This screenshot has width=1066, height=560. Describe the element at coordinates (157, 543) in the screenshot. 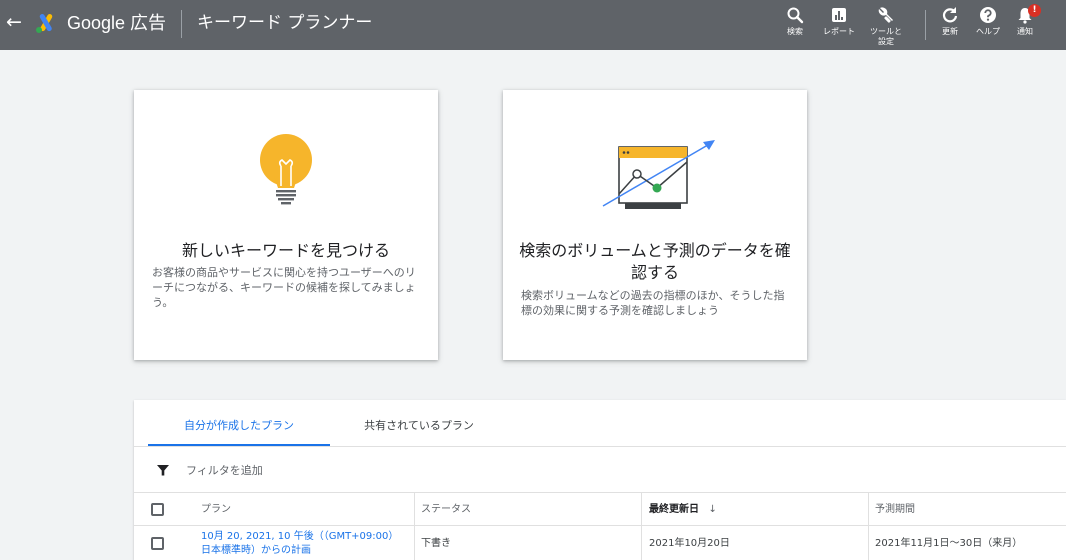

I see `row-checkbox` at that location.